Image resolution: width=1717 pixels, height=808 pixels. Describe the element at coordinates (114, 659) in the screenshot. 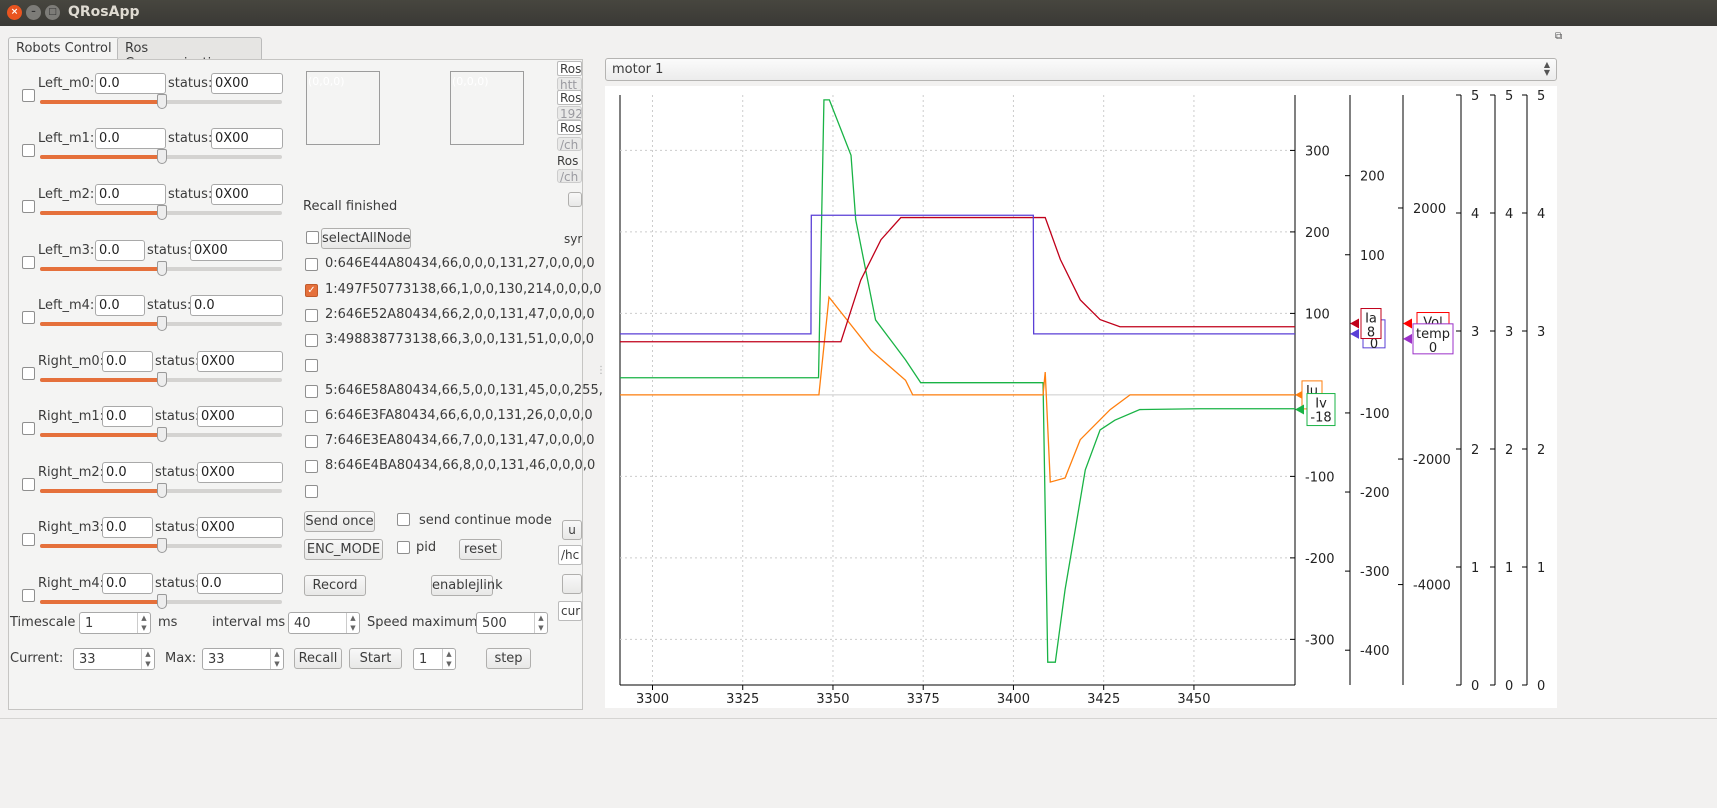

I see `current-spinbox: 33 ▲ ▼` at that location.